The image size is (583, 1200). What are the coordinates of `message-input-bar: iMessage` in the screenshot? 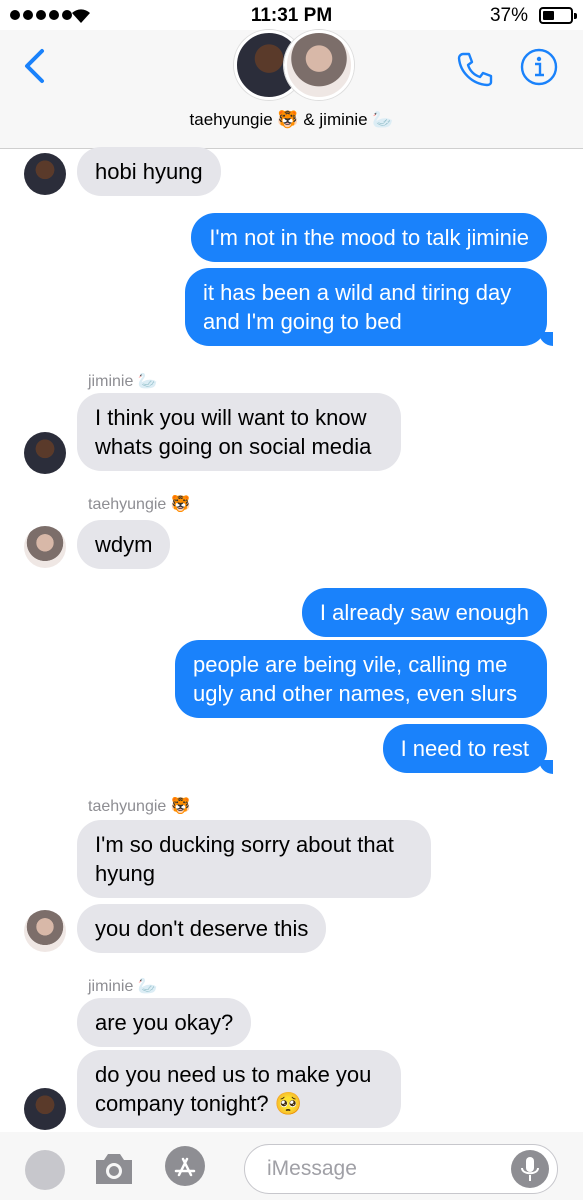 It's located at (291, 1166).